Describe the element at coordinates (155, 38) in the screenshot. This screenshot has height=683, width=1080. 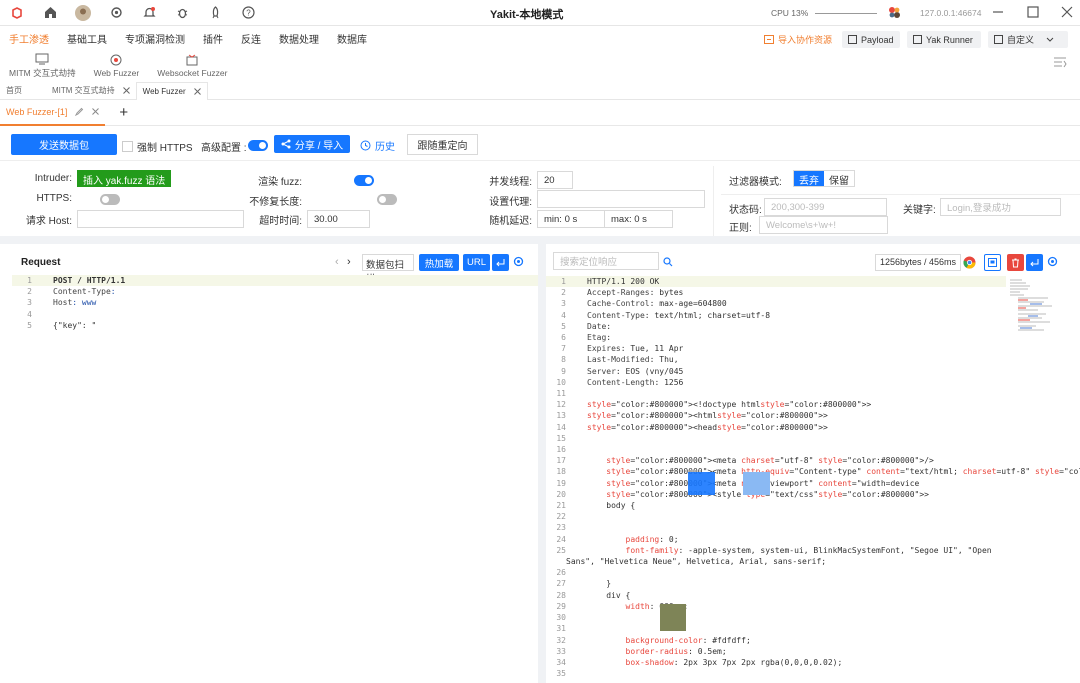
I see `menu-item-vuln-detection: 专项漏洞检测` at that location.